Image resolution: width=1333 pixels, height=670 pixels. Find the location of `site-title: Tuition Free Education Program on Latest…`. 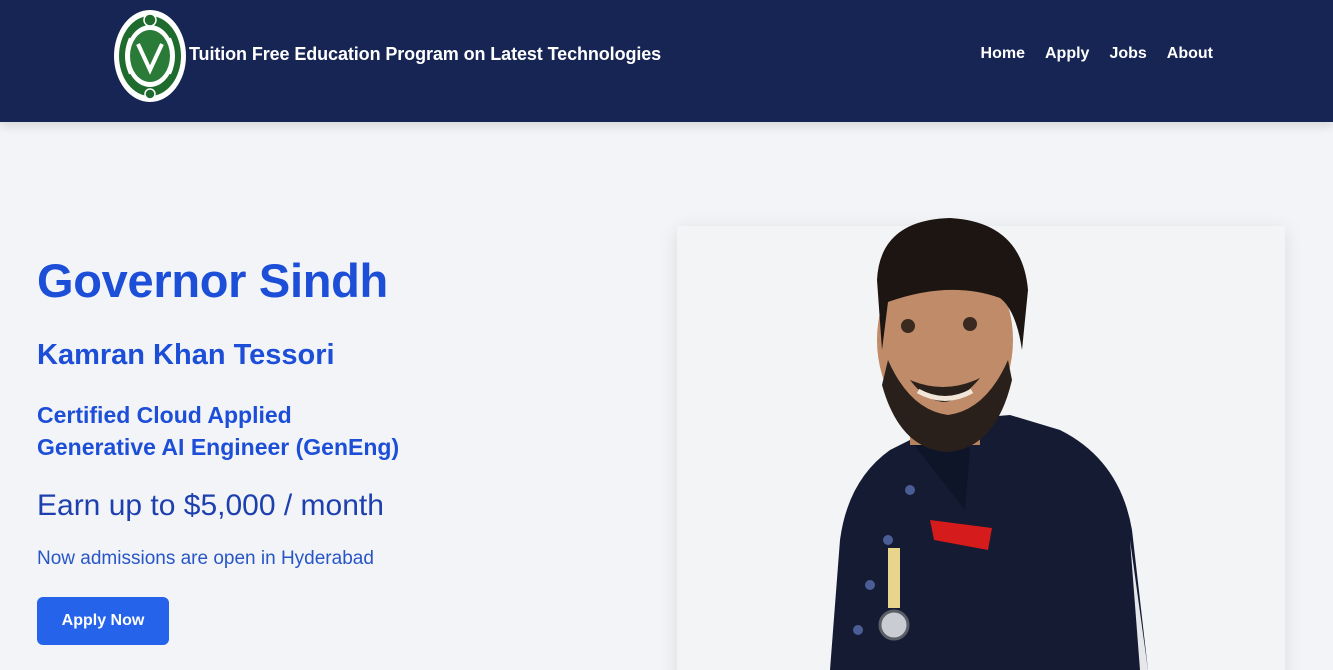

site-title: Tuition Free Education Program on Latest… is located at coordinates (425, 54).